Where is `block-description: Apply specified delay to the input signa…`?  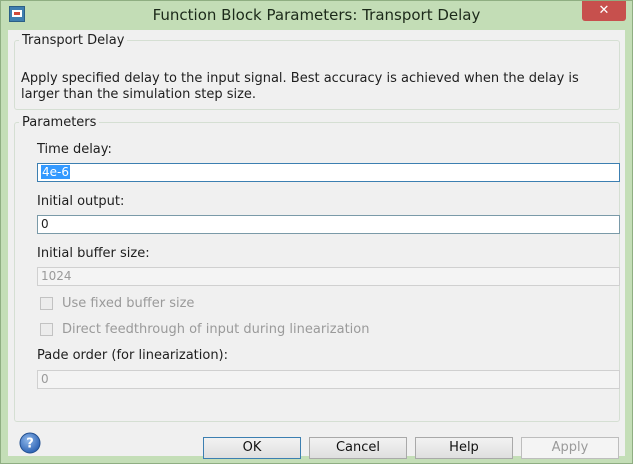 block-description: Apply specified delay to the input signa… is located at coordinates (300, 86).